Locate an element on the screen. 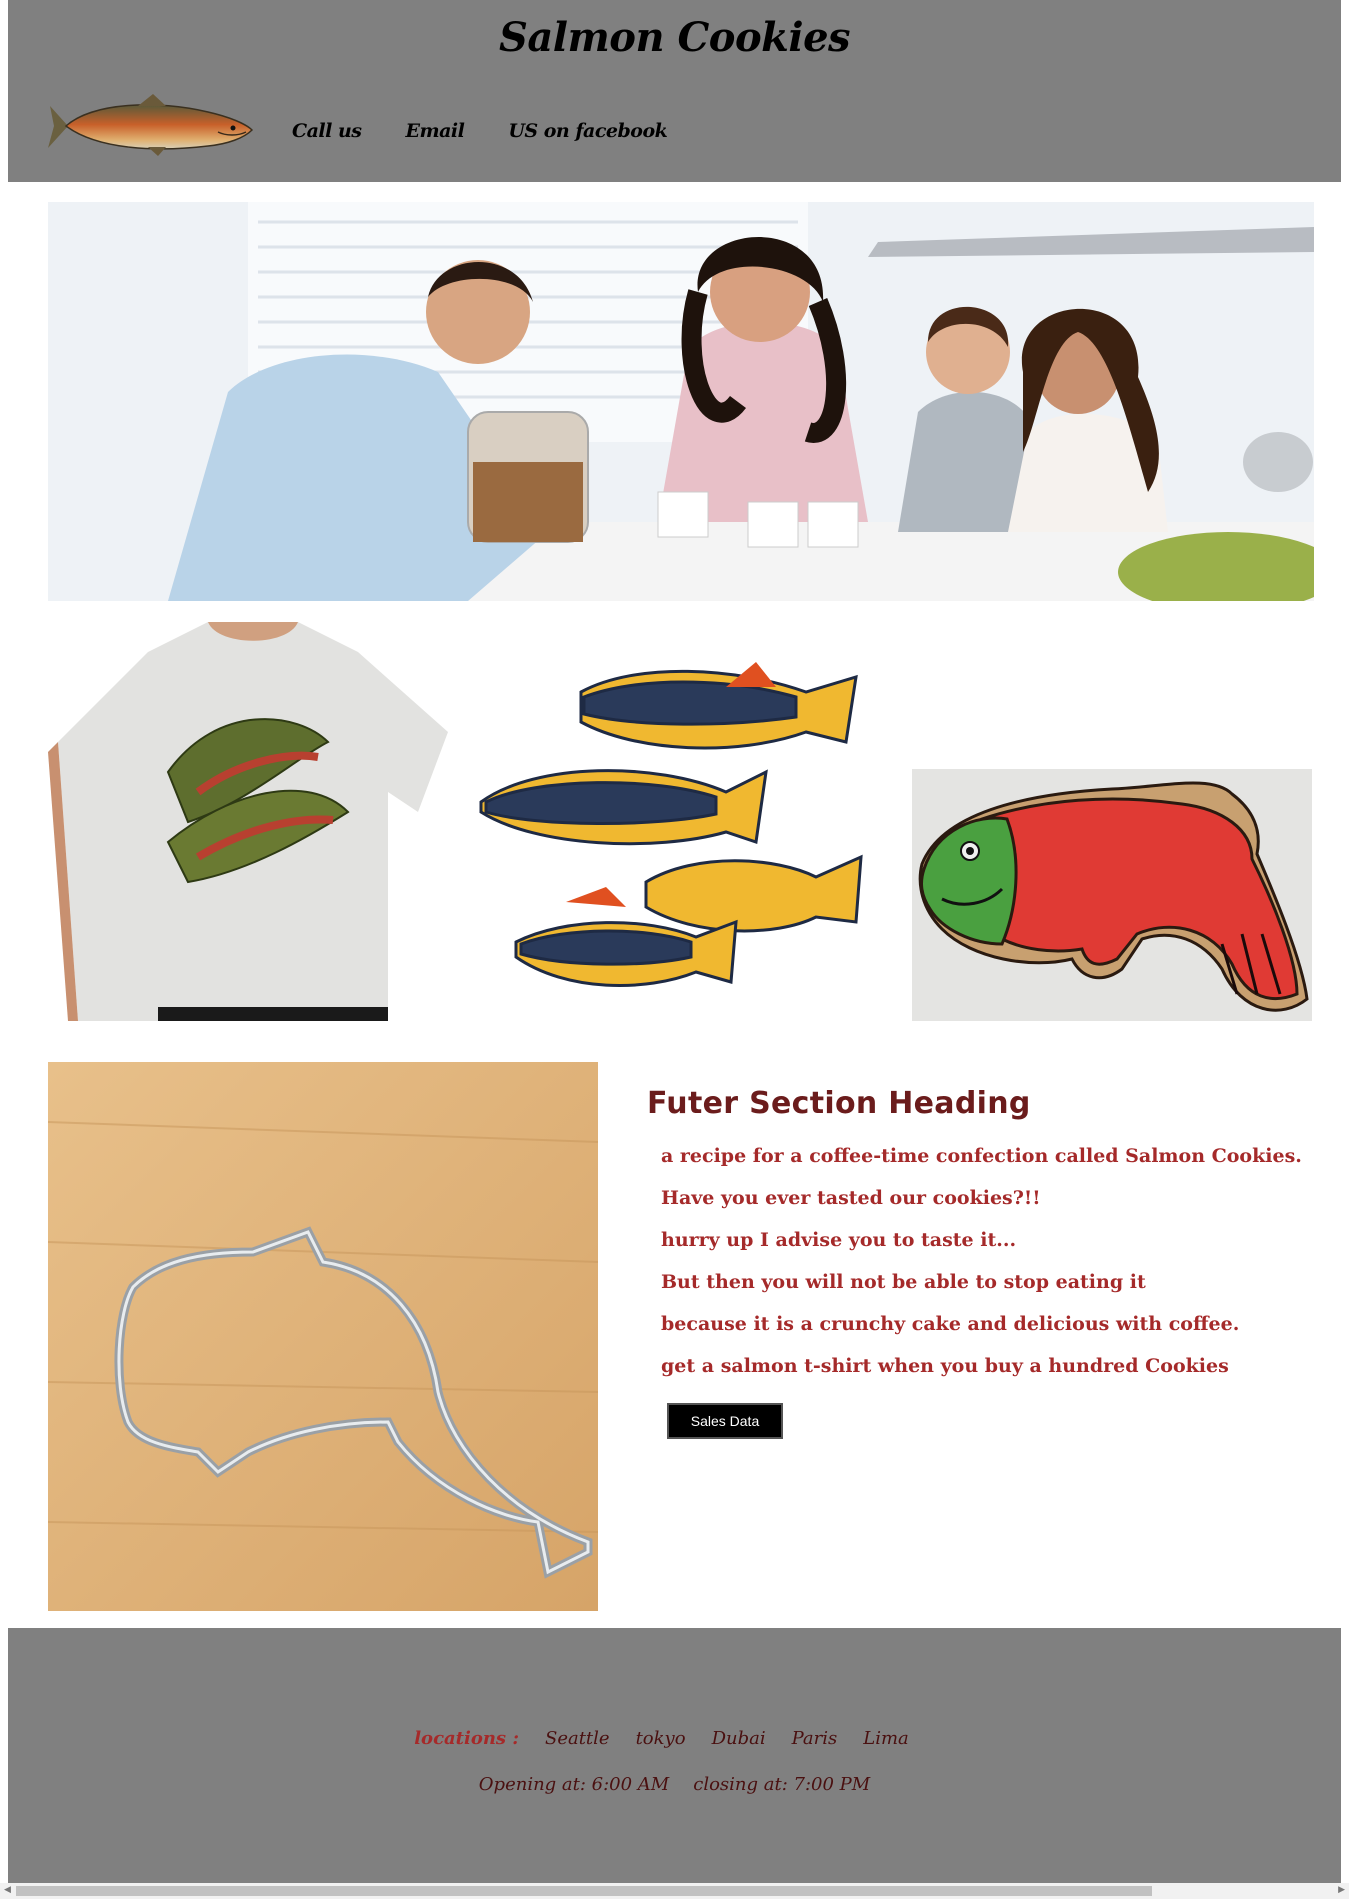  location-city: Paris is located at coordinates (814, 1738).